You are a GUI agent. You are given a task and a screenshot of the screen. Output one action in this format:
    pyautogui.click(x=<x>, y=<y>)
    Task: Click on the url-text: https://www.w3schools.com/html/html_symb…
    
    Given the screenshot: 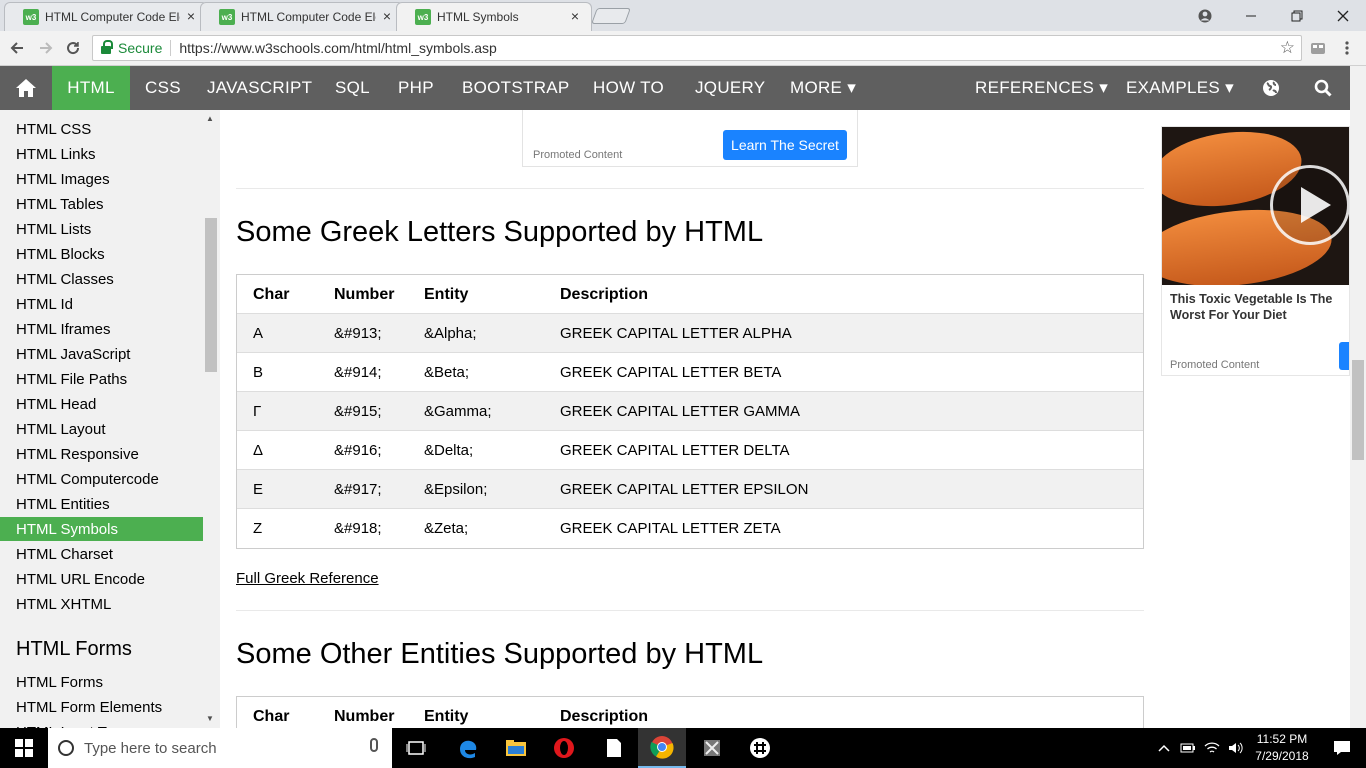 What is the action you would take?
    pyautogui.click(x=337, y=48)
    